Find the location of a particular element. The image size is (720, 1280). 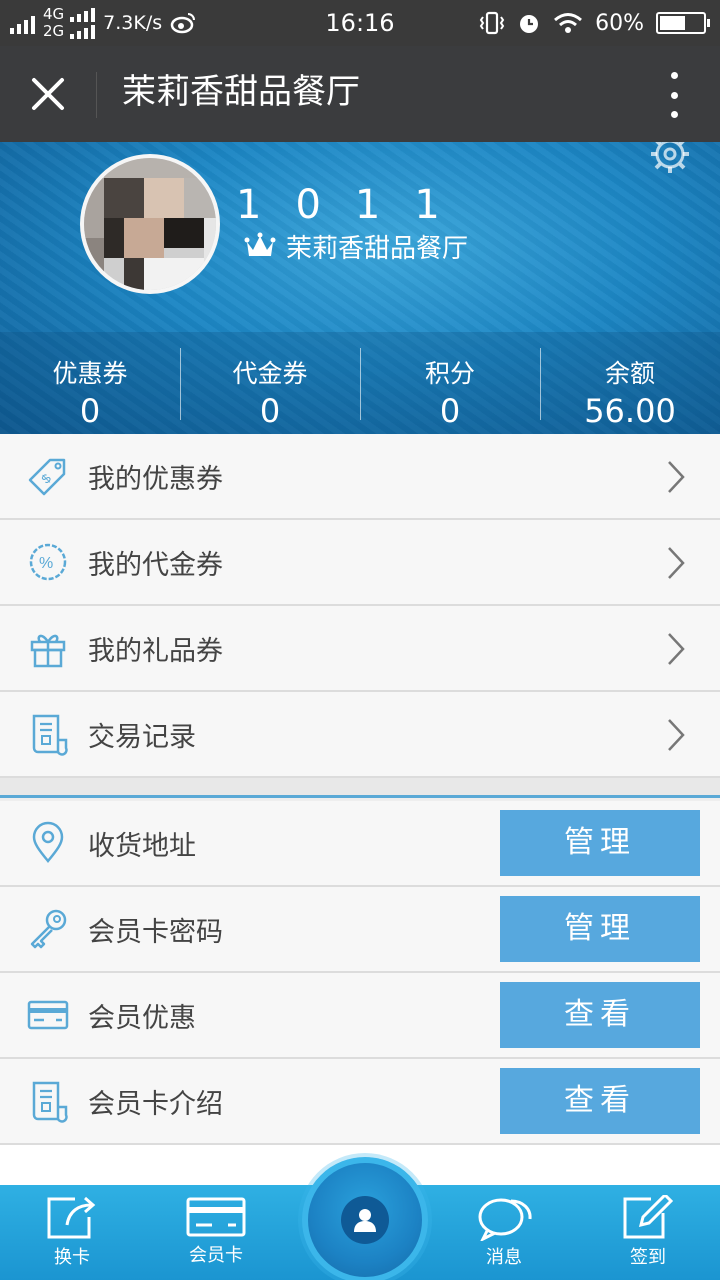

stat-value: 56.00 is located at coordinates (630, 411).